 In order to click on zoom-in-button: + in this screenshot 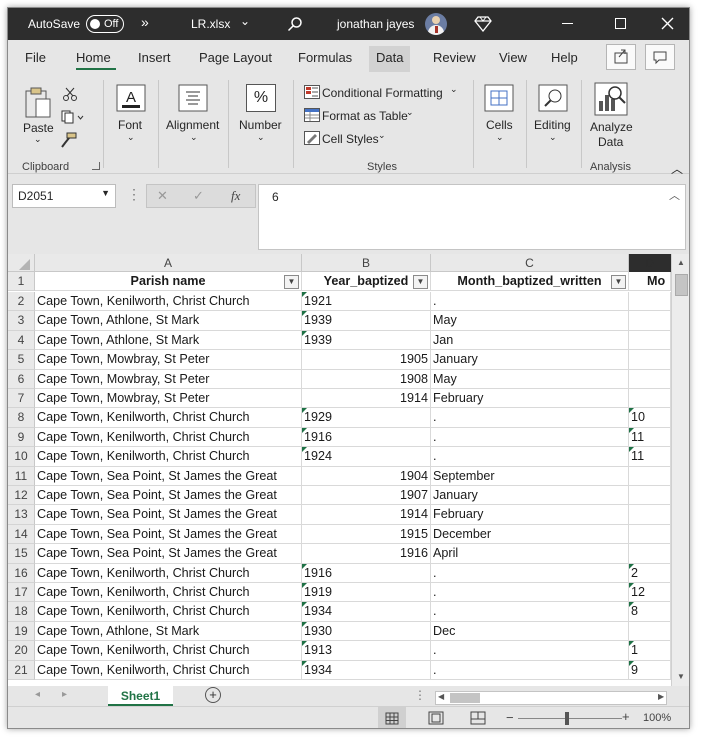, I will do `click(626, 716)`.